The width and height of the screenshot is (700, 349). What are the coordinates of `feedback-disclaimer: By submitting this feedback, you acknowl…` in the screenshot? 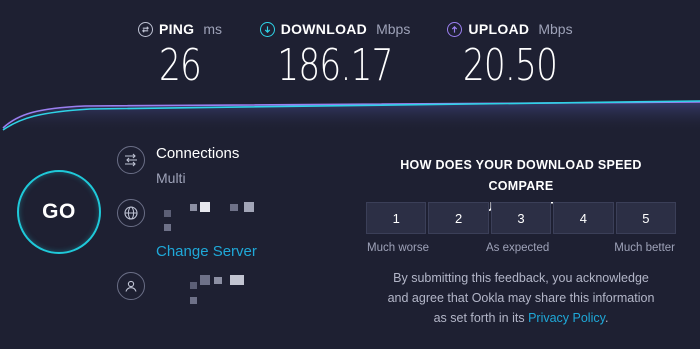 It's located at (521, 298).